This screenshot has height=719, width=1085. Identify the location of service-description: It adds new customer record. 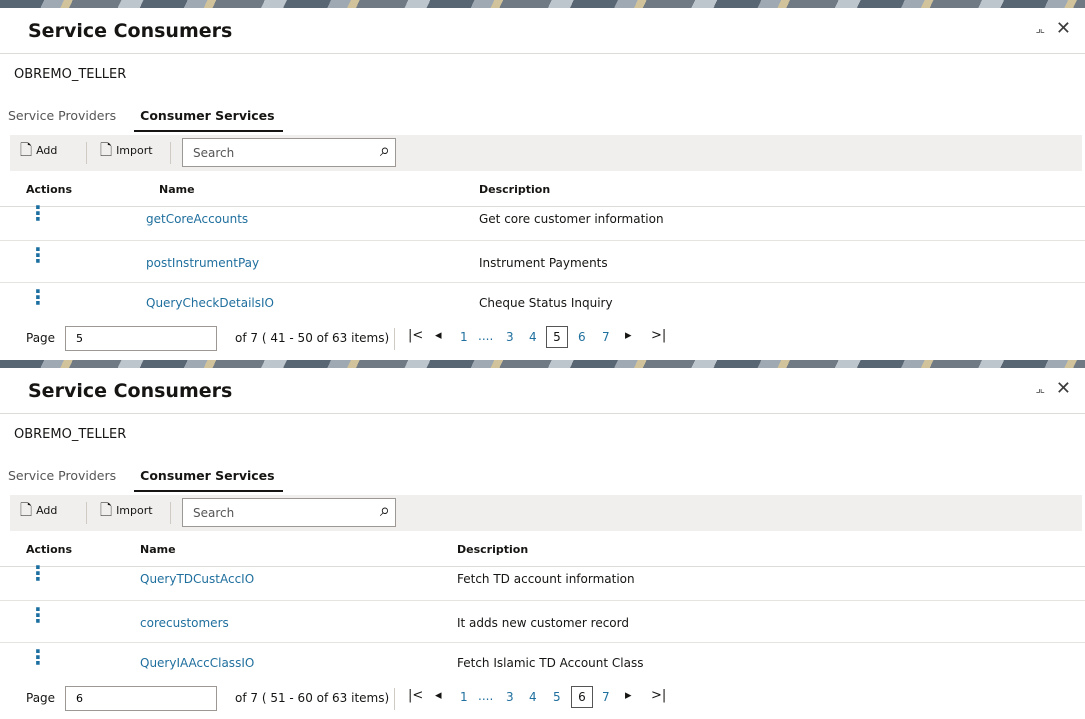
(543, 623).